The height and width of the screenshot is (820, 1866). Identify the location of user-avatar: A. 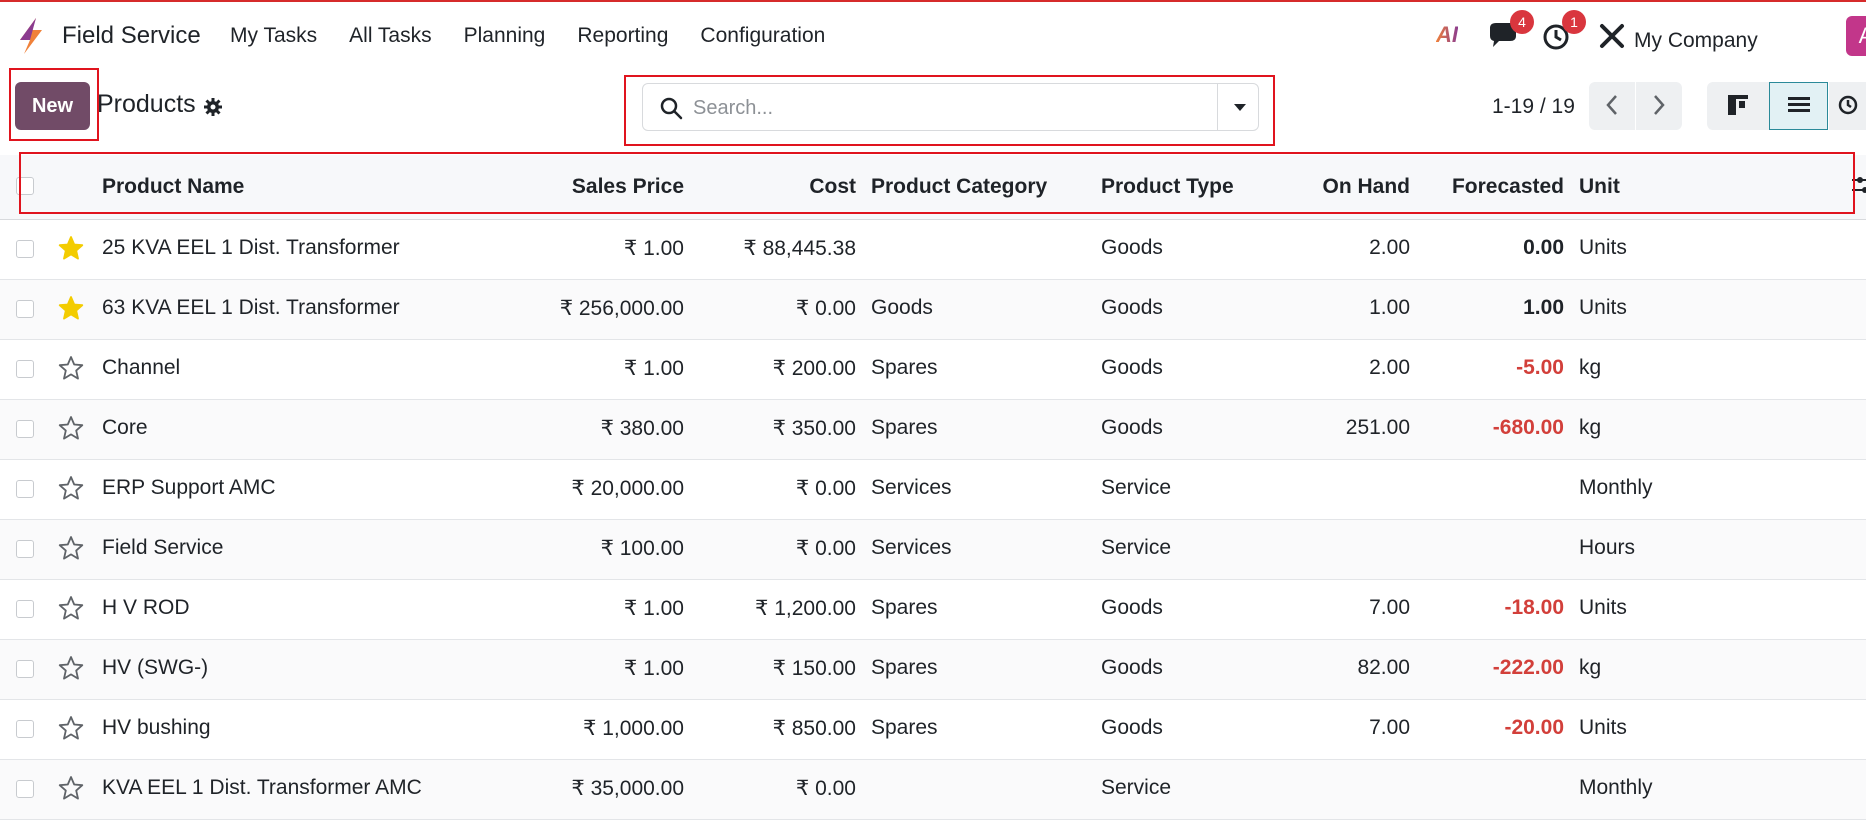
(1856, 36).